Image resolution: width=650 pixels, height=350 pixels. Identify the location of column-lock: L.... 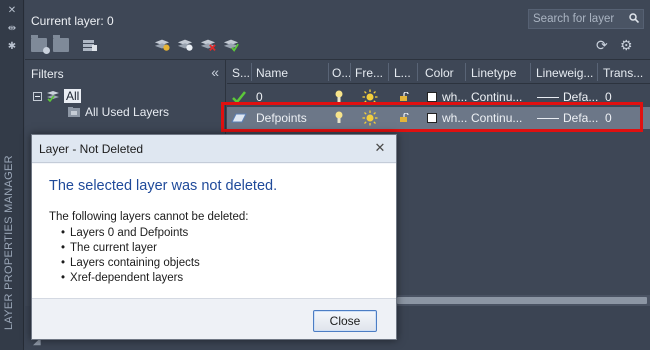
(402, 73).